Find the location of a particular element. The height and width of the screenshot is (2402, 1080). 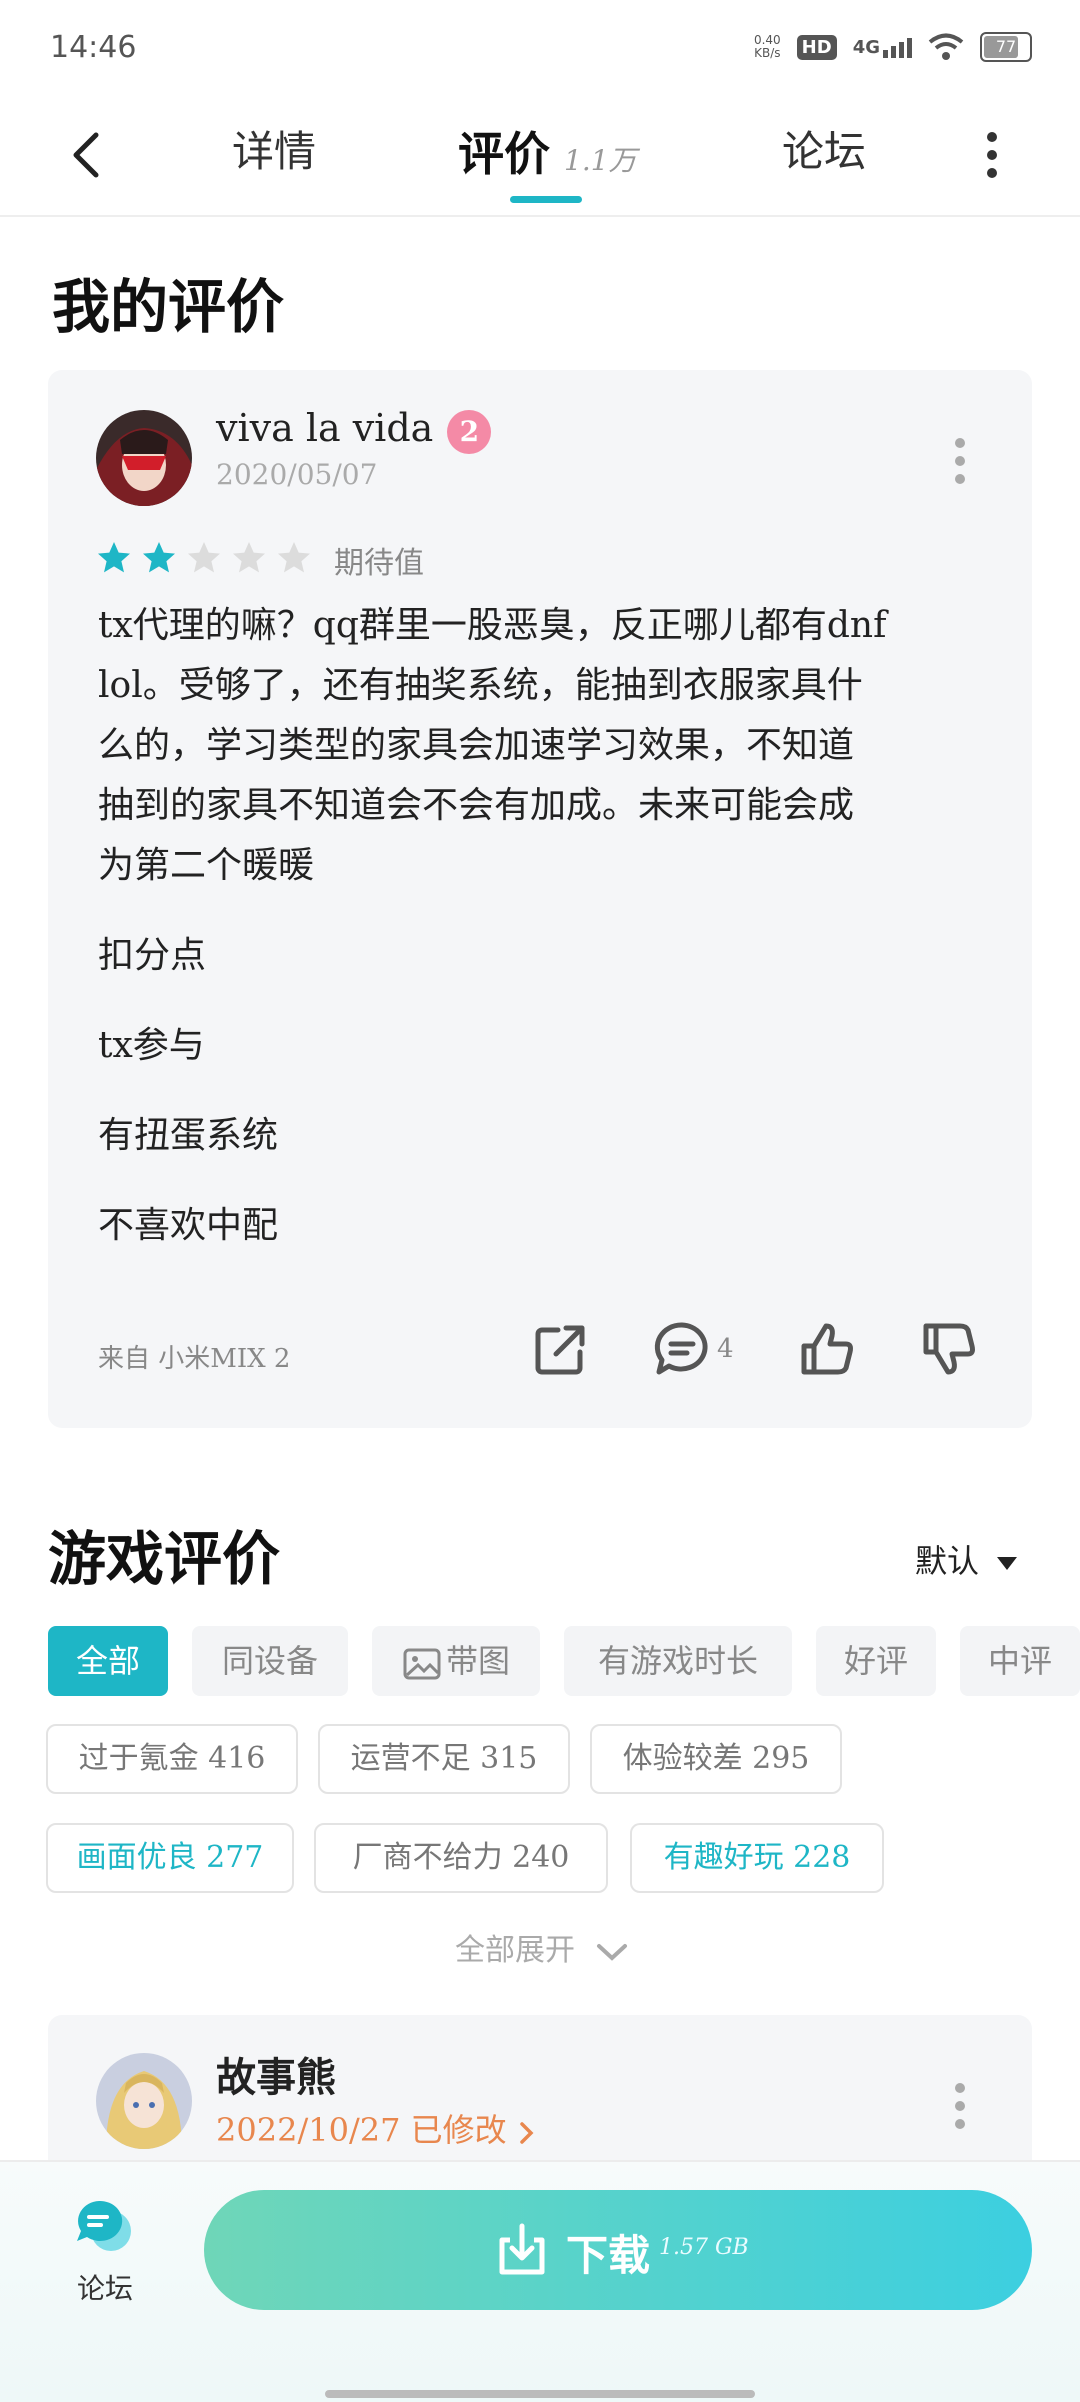

tag-chip: 过于氪金 416 is located at coordinates (172, 1759).